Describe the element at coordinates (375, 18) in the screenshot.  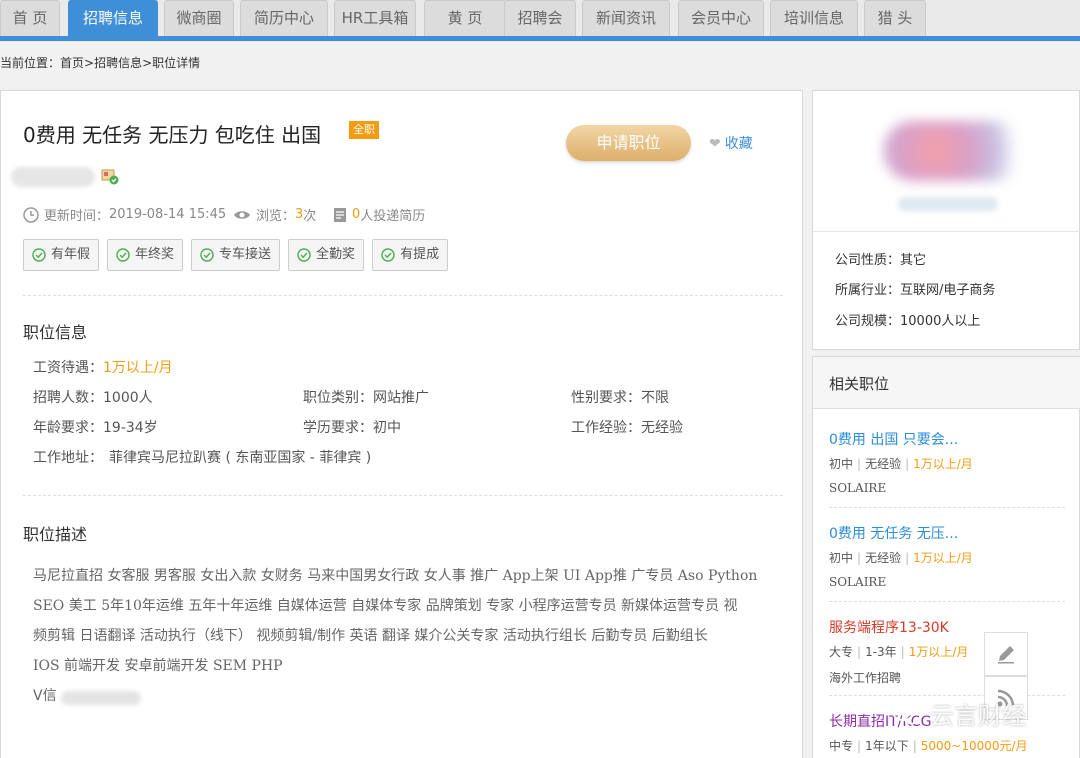
I see `tab-hr-tools: HR工具箱` at that location.